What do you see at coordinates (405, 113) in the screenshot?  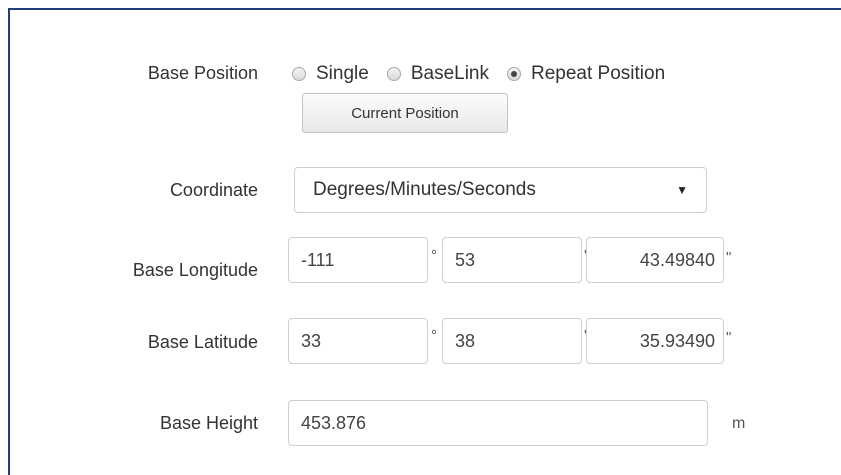 I see `current-position-button: Current Position` at bounding box center [405, 113].